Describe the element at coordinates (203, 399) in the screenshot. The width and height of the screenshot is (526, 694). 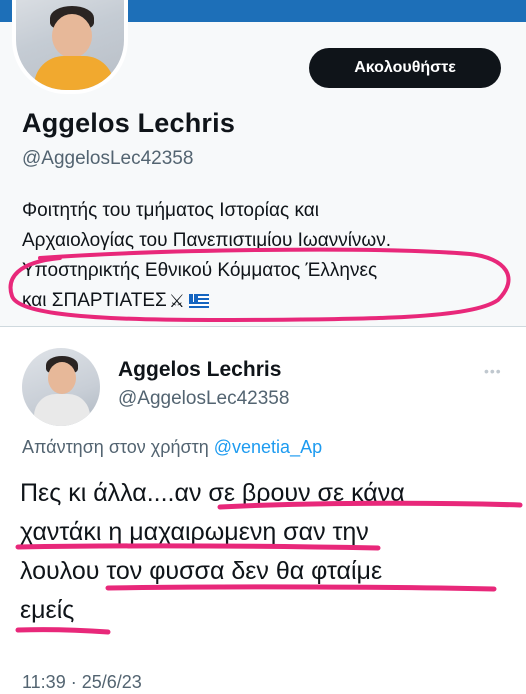
I see `tweet-author-handle: @AggelosLec42358` at that location.